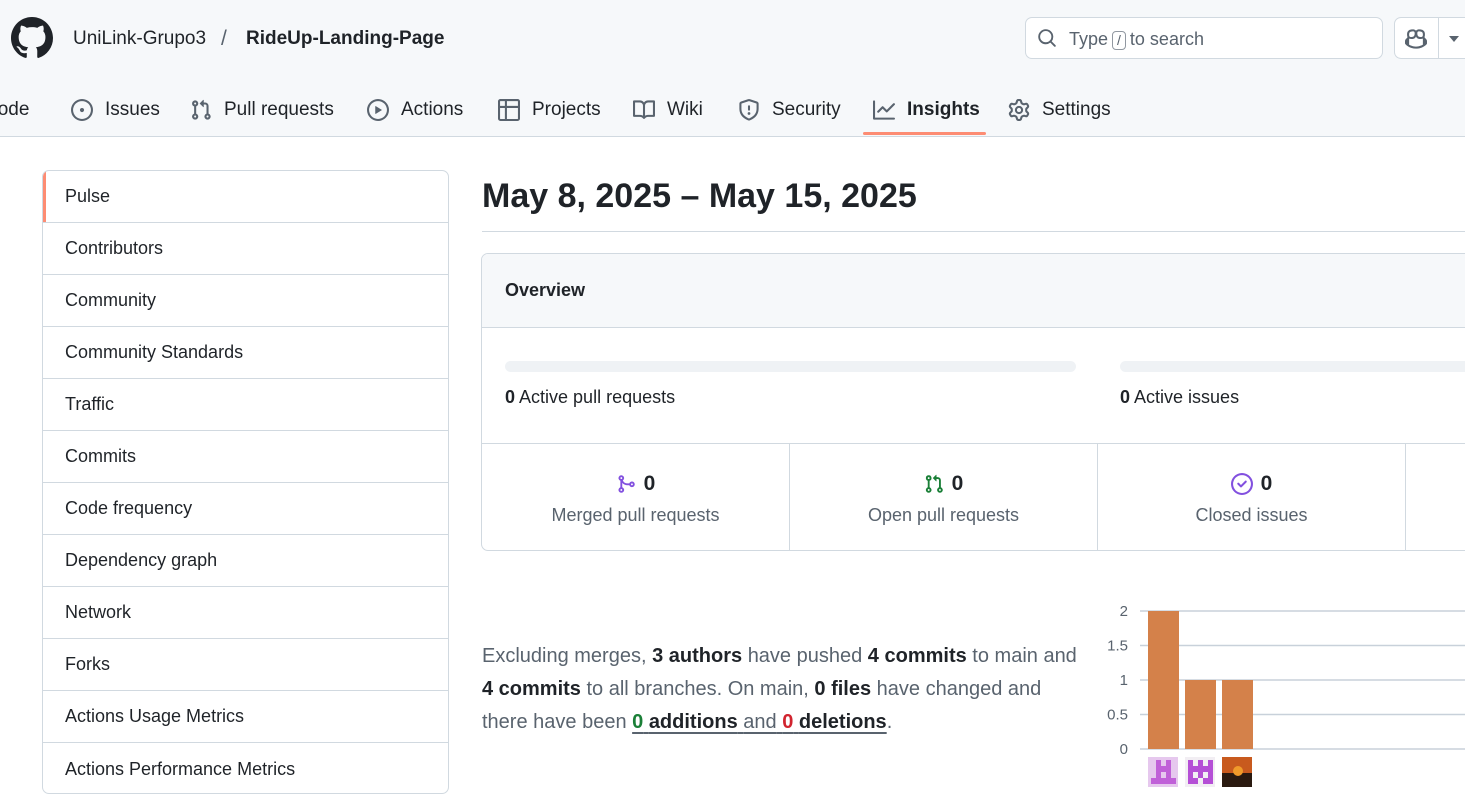  I want to click on table-icon, so click(509, 109).